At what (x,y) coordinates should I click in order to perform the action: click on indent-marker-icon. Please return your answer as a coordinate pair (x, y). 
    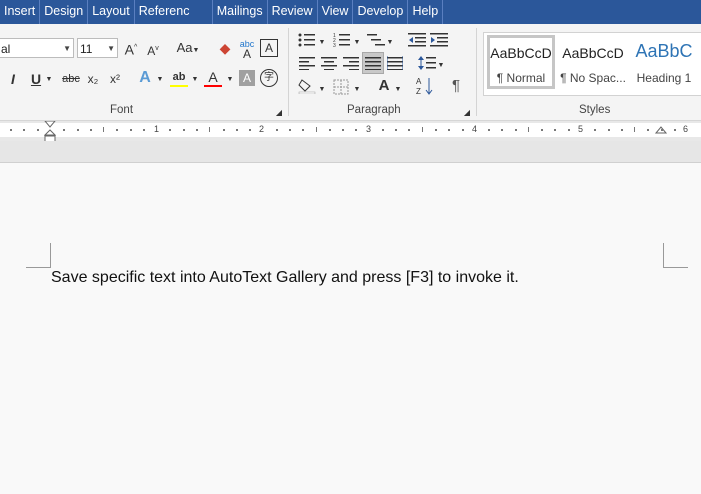
    Looking at the image, I should click on (50, 132).